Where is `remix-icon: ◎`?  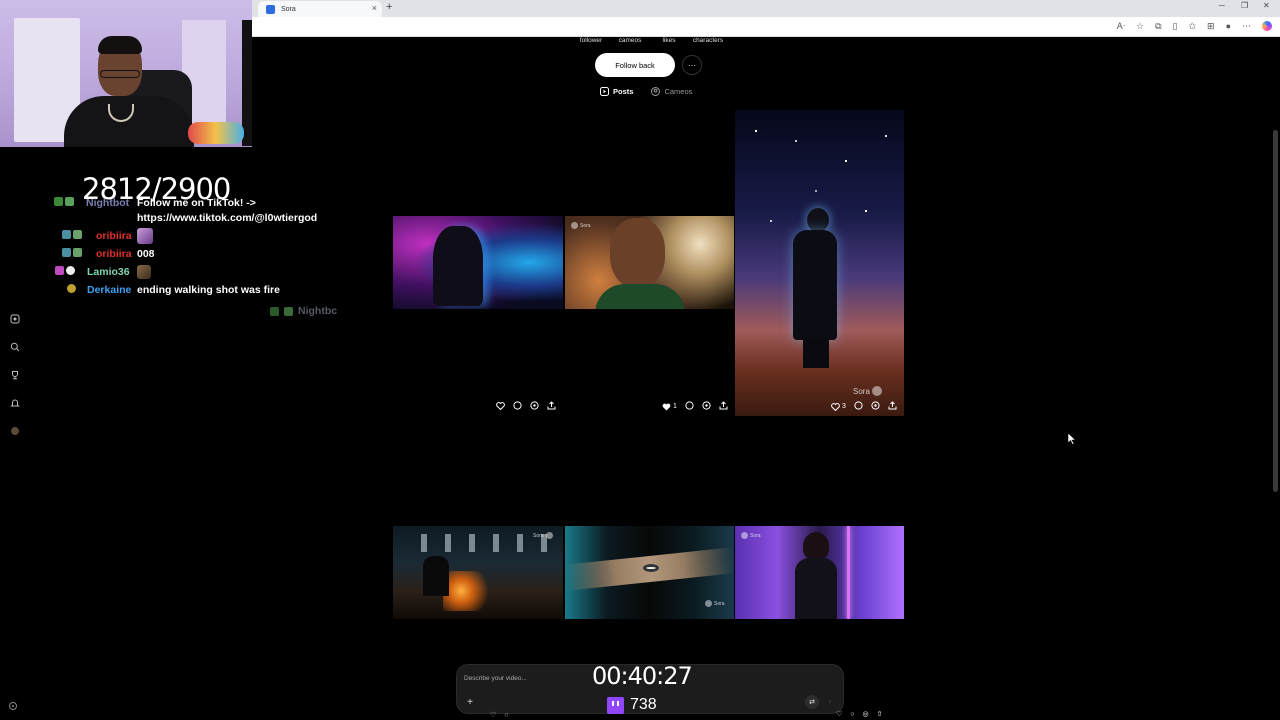
remix-icon: ◎ is located at coordinates (866, 714).